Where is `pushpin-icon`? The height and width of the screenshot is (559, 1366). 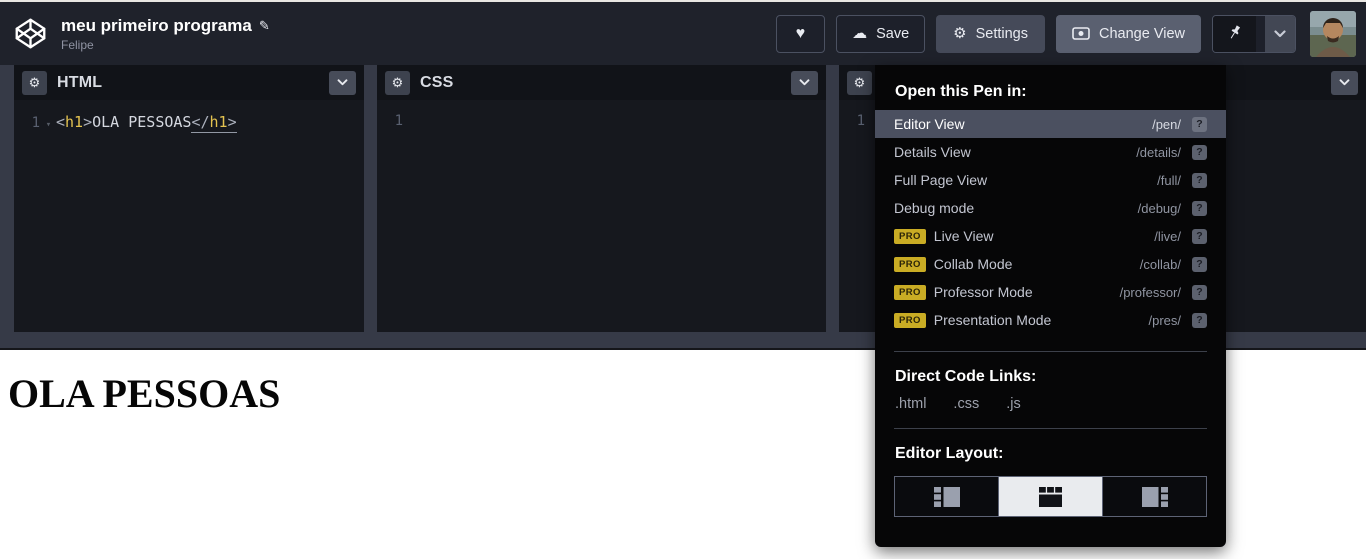
pushpin-icon is located at coordinates (1235, 32).